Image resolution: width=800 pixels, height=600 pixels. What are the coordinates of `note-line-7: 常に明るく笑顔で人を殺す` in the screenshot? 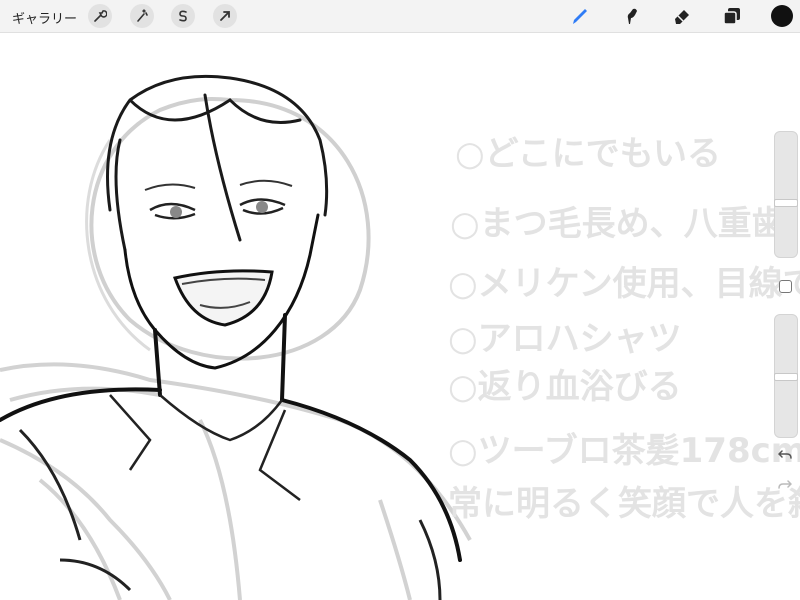 It's located at (624, 504).